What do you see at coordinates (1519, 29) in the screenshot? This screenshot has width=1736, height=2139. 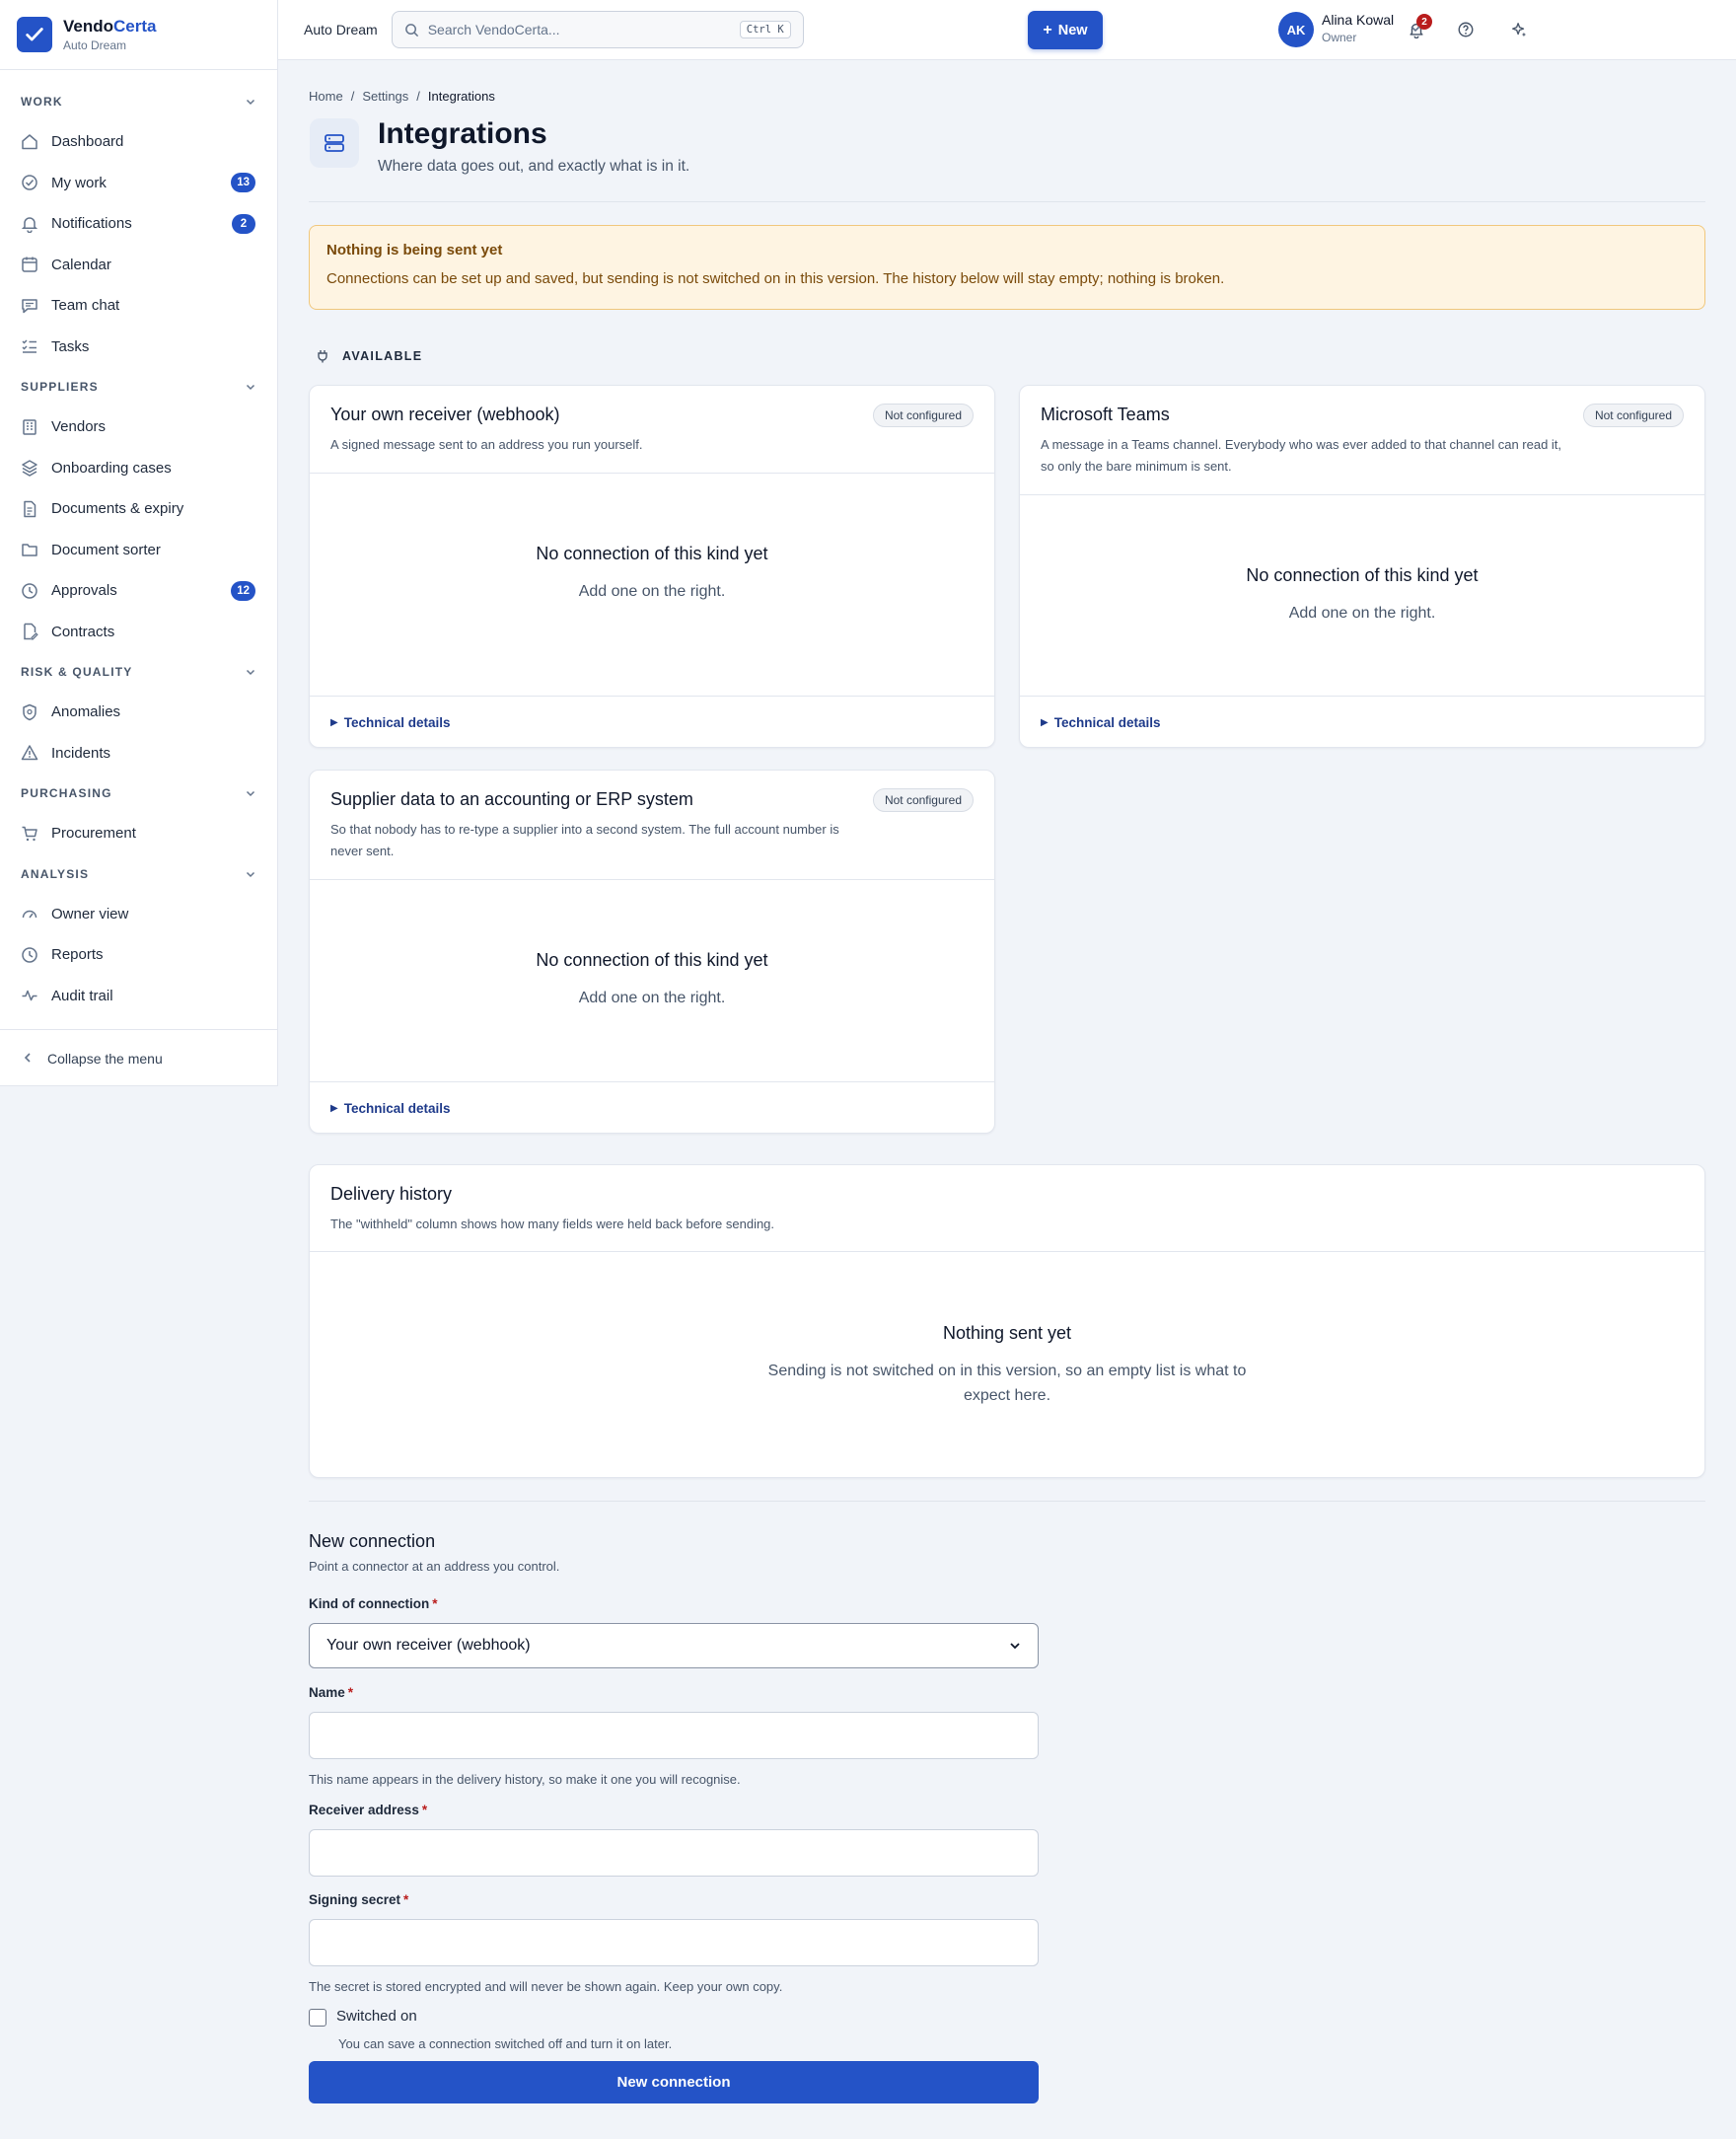 I see `assistant-button` at bounding box center [1519, 29].